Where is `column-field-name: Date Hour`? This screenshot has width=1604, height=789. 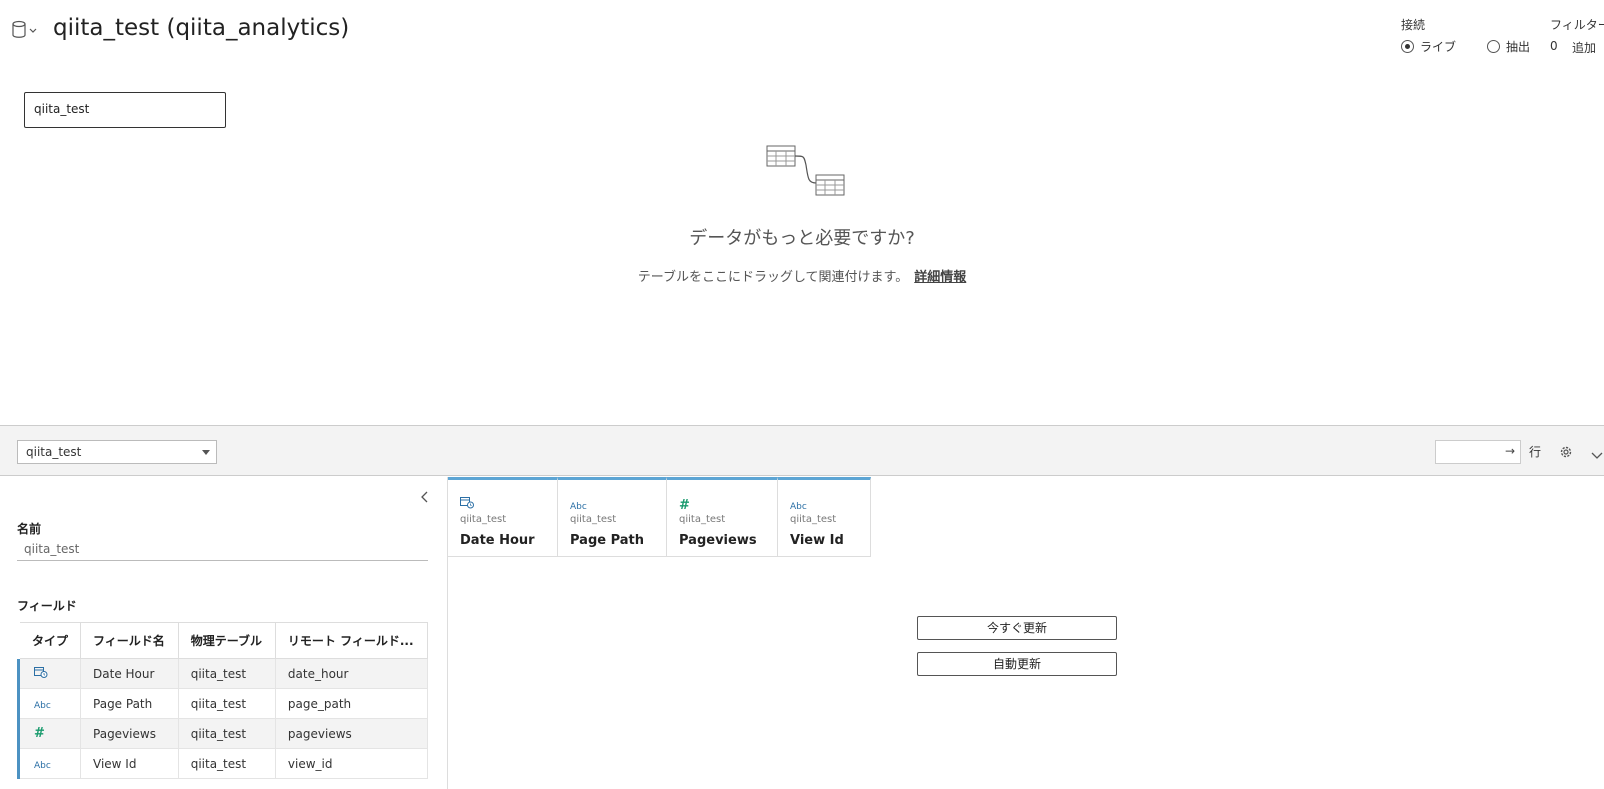
column-field-name: Date Hour is located at coordinates (497, 540).